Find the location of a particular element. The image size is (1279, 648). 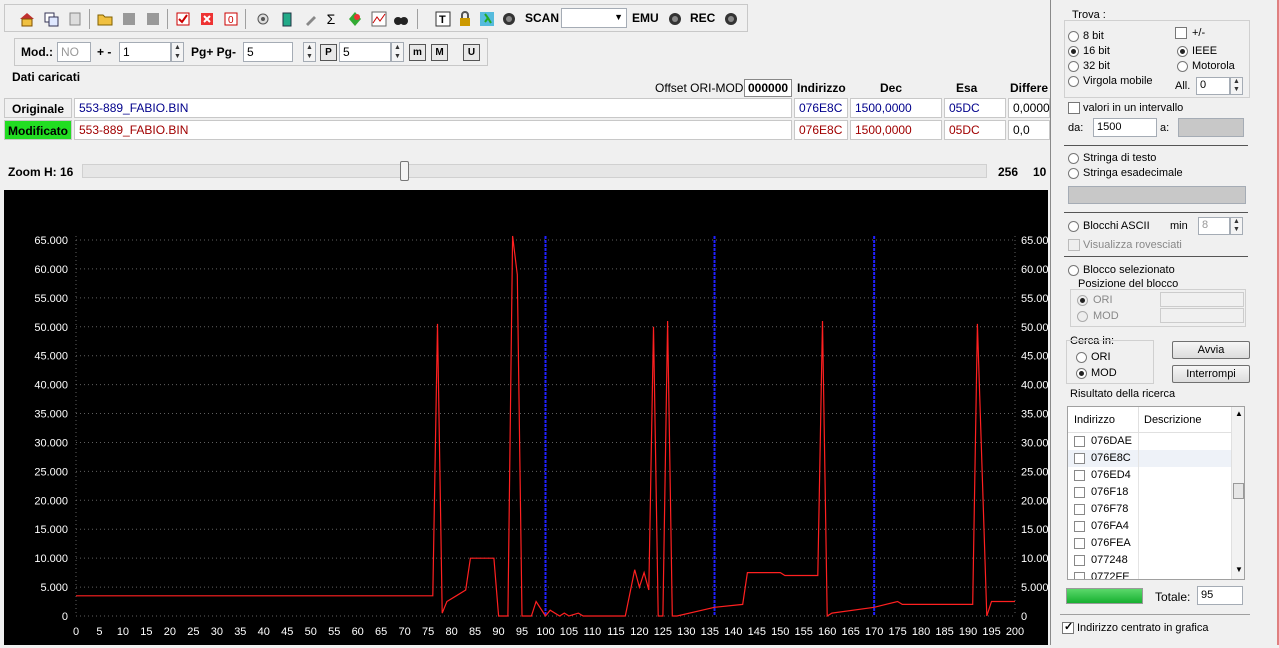

save-as-icon is located at coordinates (153, 19).